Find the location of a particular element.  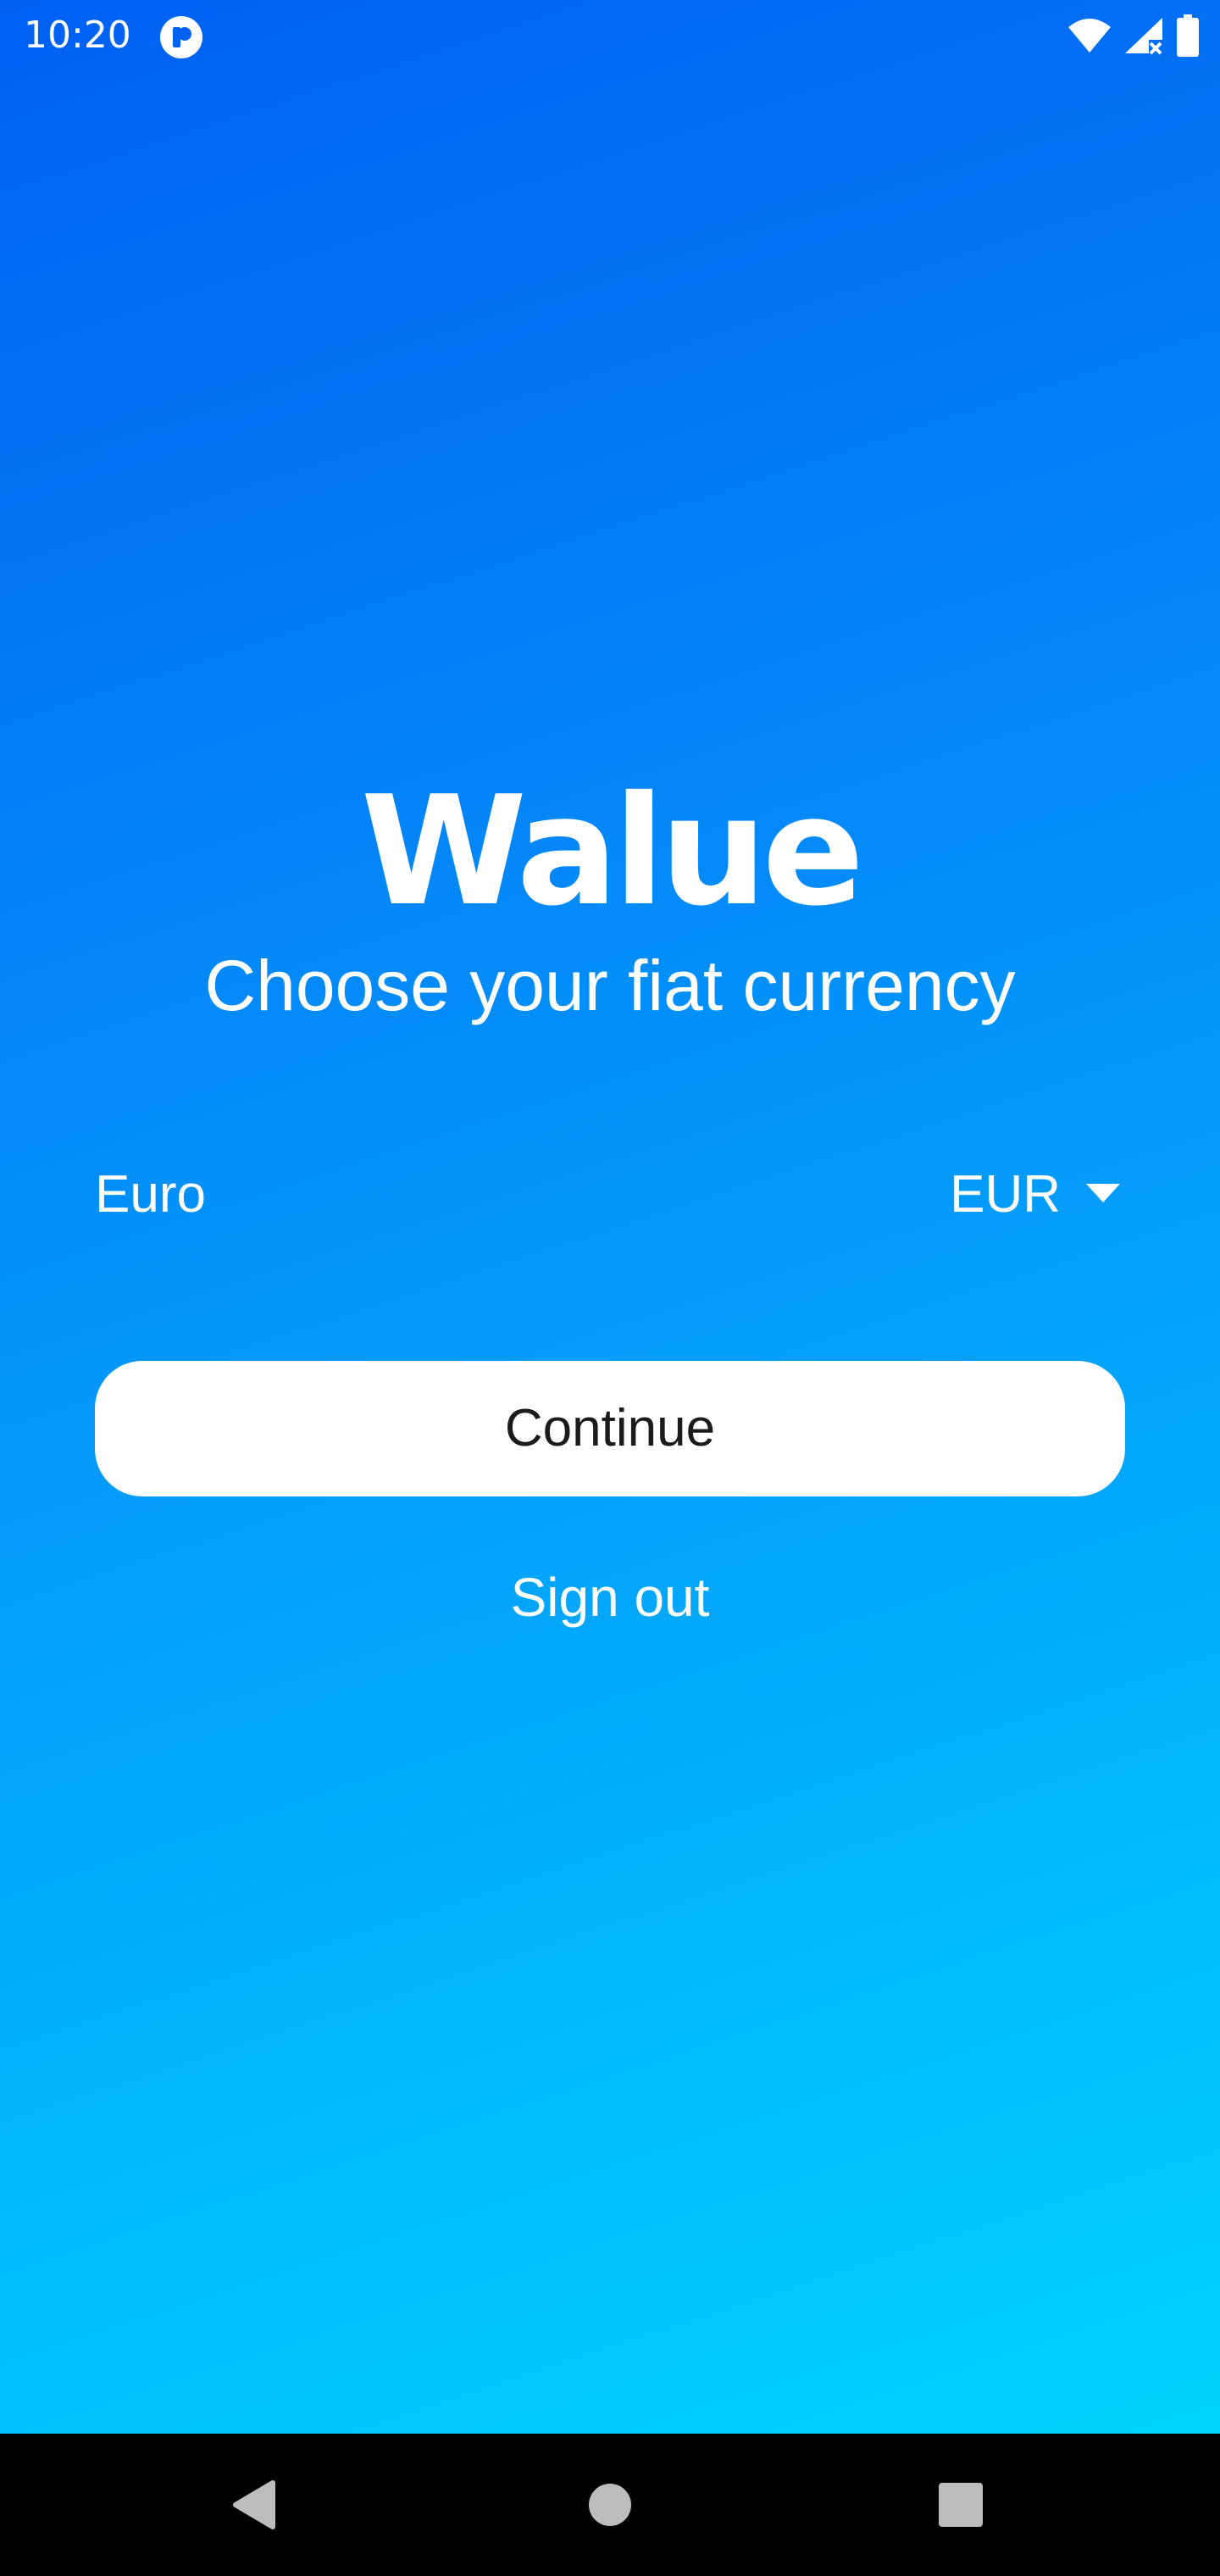

currency-dropdown: EUR is located at coordinates (1035, 1194).